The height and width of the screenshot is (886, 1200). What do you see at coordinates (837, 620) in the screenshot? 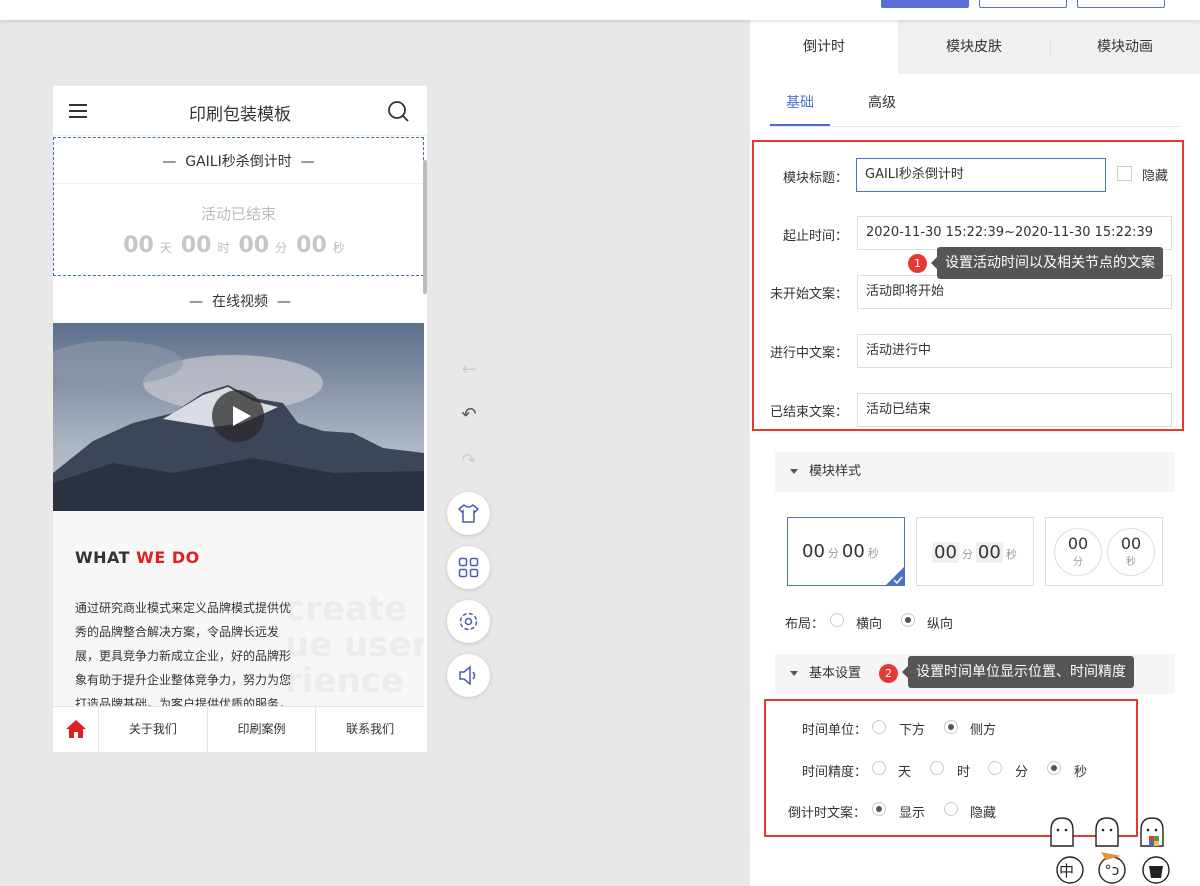
I see `layout-horizontal-radio` at bounding box center [837, 620].